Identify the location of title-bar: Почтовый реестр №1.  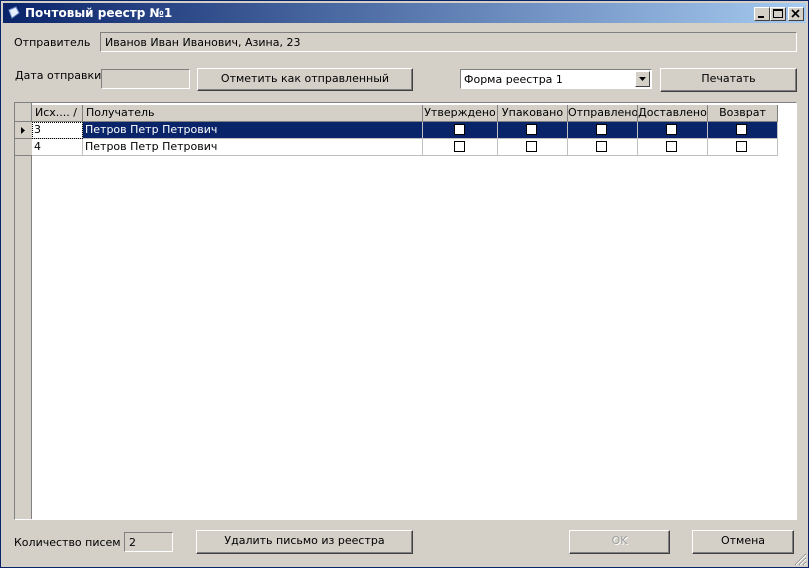
(404, 13).